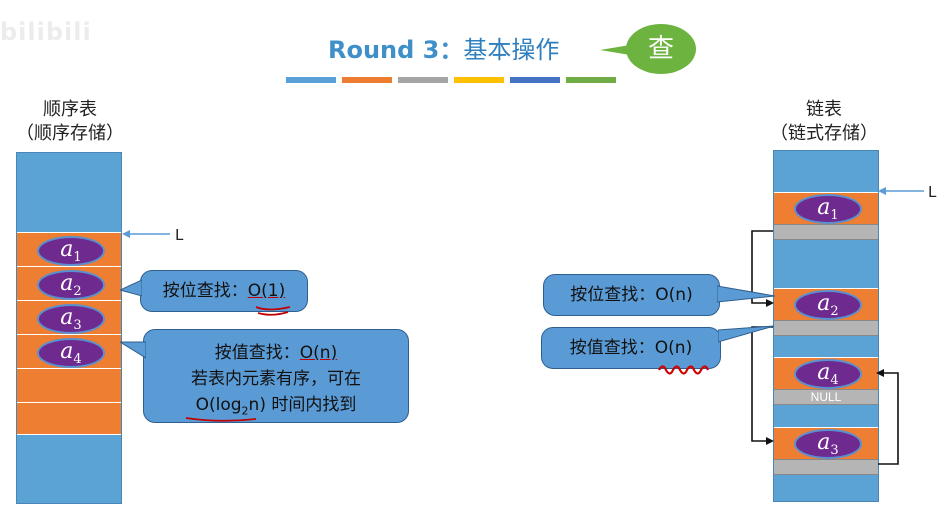  Describe the element at coordinates (318, 353) in the screenshot. I see `seq-callout-val-complexity: O(n)` at that location.